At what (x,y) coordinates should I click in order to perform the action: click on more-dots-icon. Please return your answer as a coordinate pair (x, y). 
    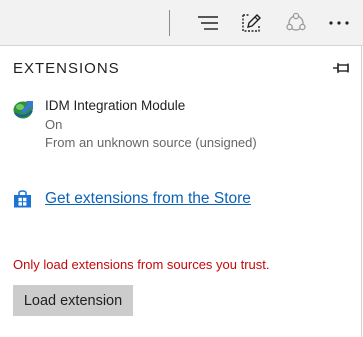
    Looking at the image, I should click on (339, 23).